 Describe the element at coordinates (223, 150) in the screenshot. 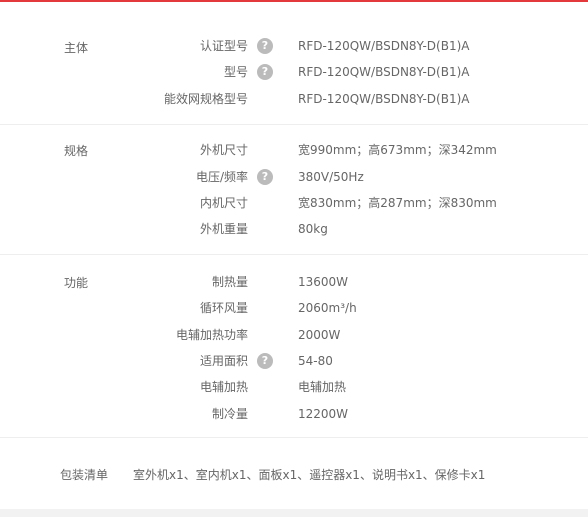

I see `spec-label: 外机尺寸` at that location.